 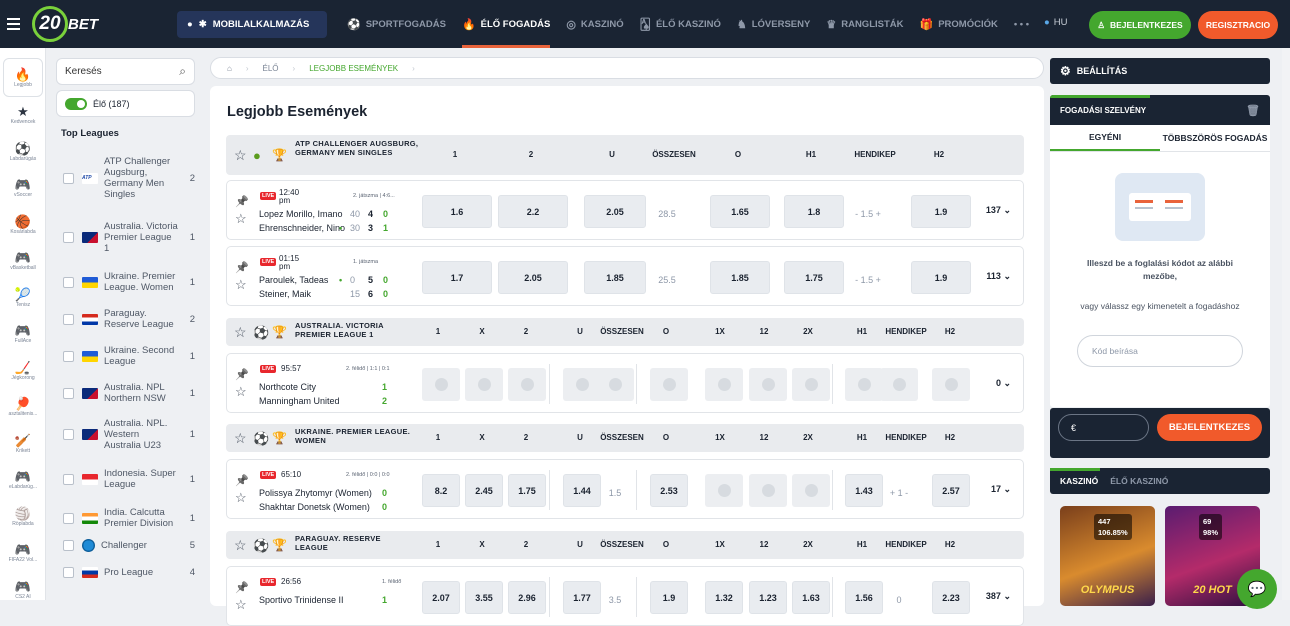 What do you see at coordinates (582, 490) in the screenshot?
I see `odds-button: 1.44` at bounding box center [582, 490].